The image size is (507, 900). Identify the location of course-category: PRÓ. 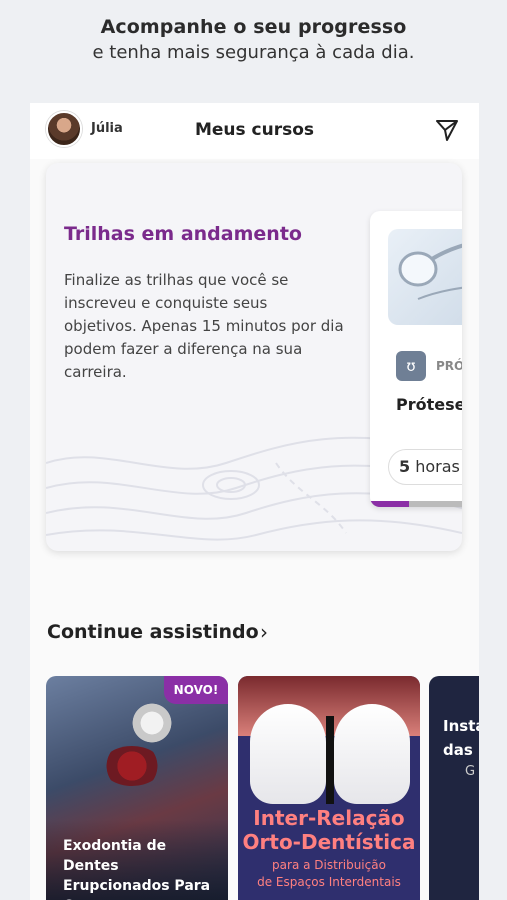
(449, 366).